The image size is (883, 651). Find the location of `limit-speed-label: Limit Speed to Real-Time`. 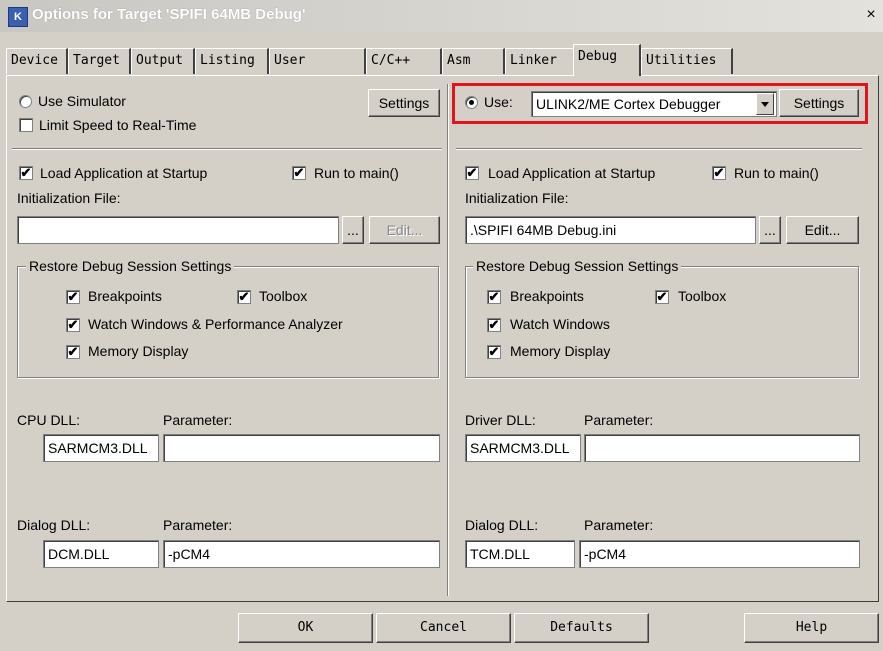

limit-speed-label: Limit Speed to Real-Time is located at coordinates (118, 125).